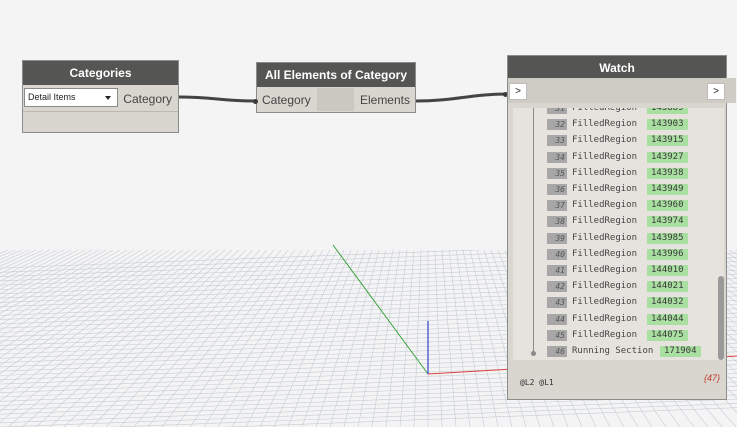 This screenshot has width=737, height=427. Describe the element at coordinates (255, 101) in the screenshot. I see `input-port-dot` at that location.